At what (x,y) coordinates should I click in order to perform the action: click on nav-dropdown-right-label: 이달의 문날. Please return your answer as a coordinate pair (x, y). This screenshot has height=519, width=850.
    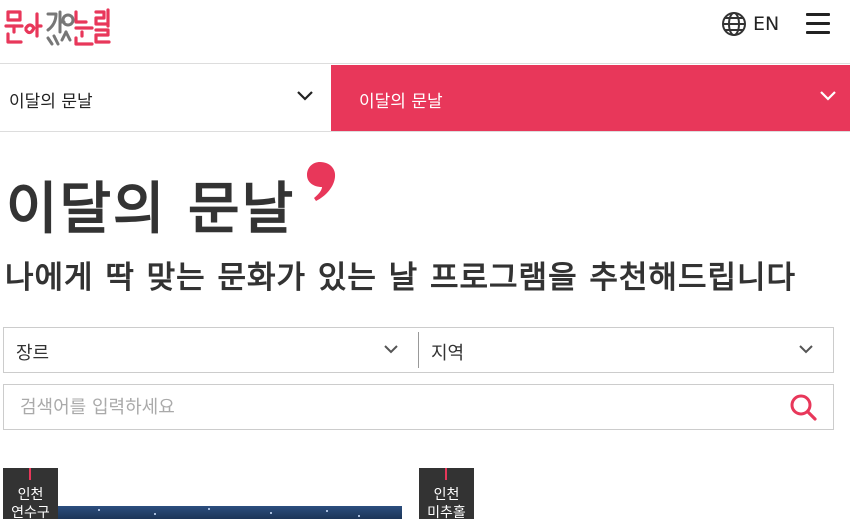
    Looking at the image, I should click on (401, 102).